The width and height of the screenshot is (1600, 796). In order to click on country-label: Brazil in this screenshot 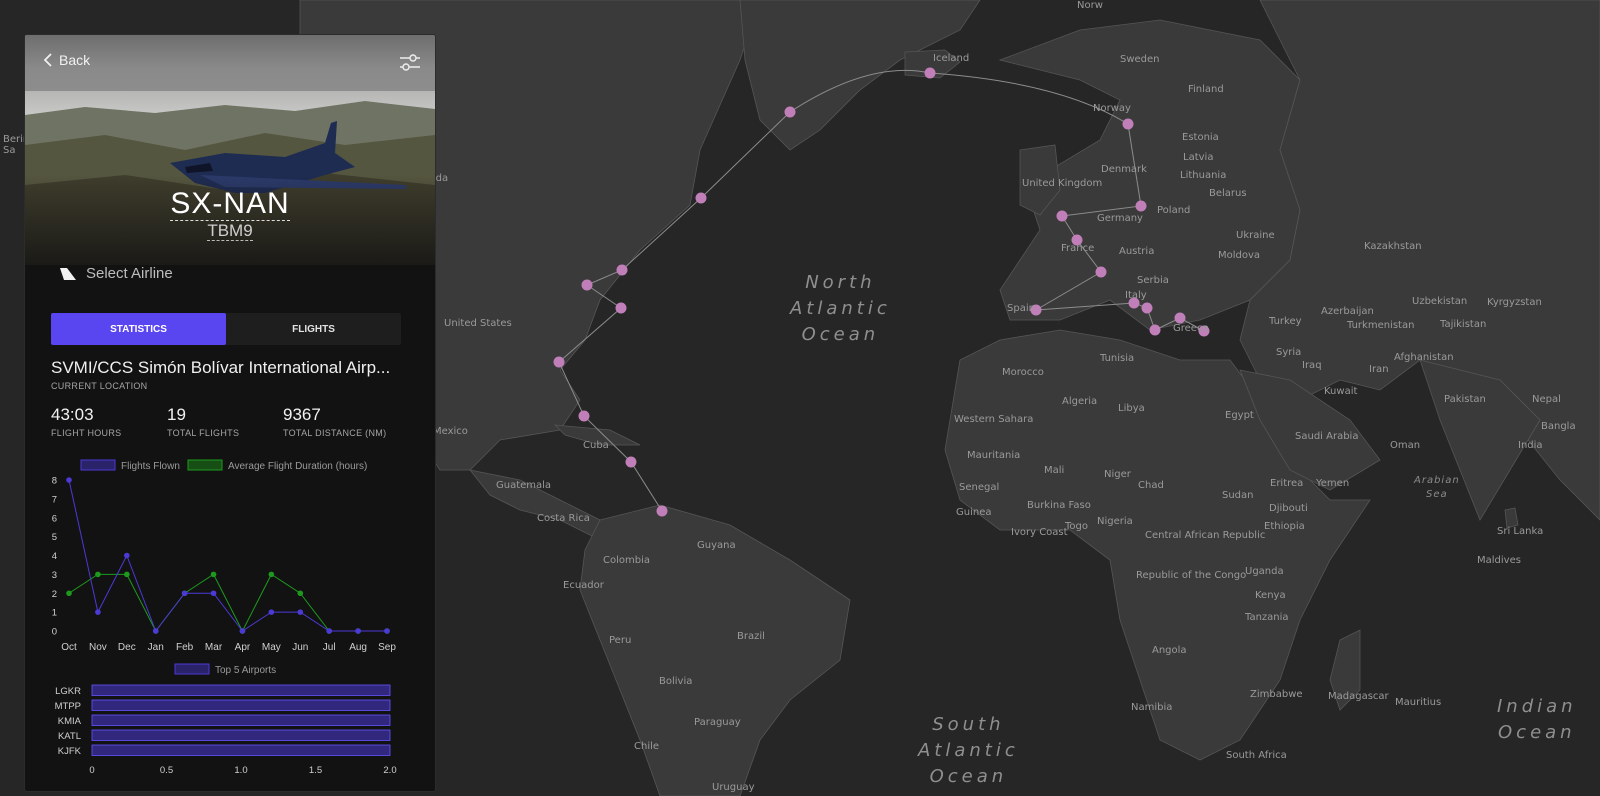, I will do `click(751, 636)`.